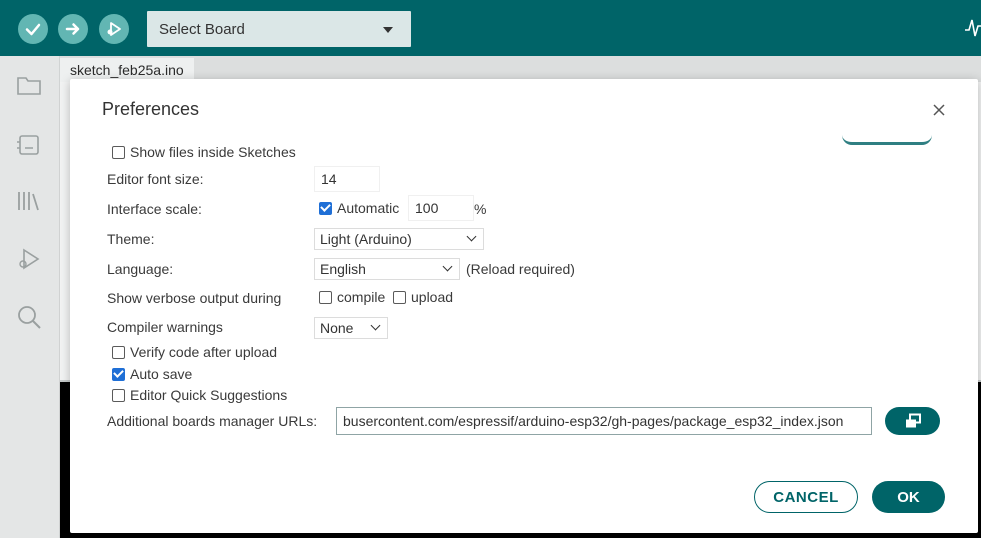  I want to click on boards-urls-label: Additional boards manager URLs:, so click(212, 421).